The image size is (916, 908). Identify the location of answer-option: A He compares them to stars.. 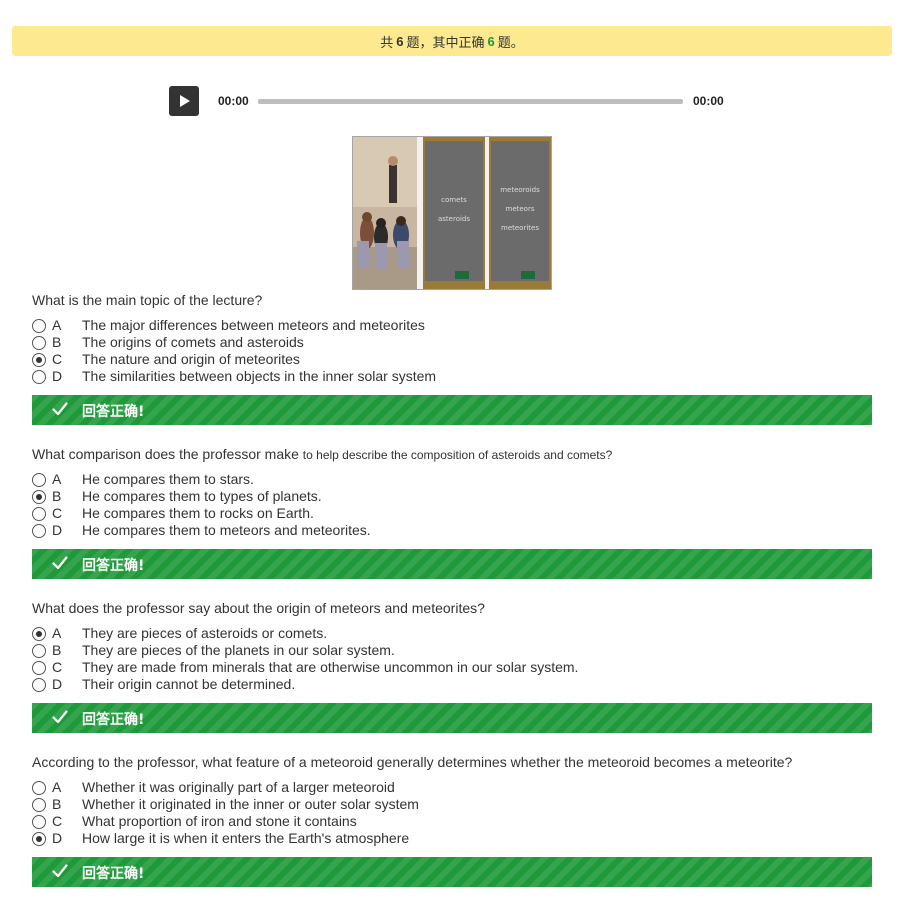
(452, 479).